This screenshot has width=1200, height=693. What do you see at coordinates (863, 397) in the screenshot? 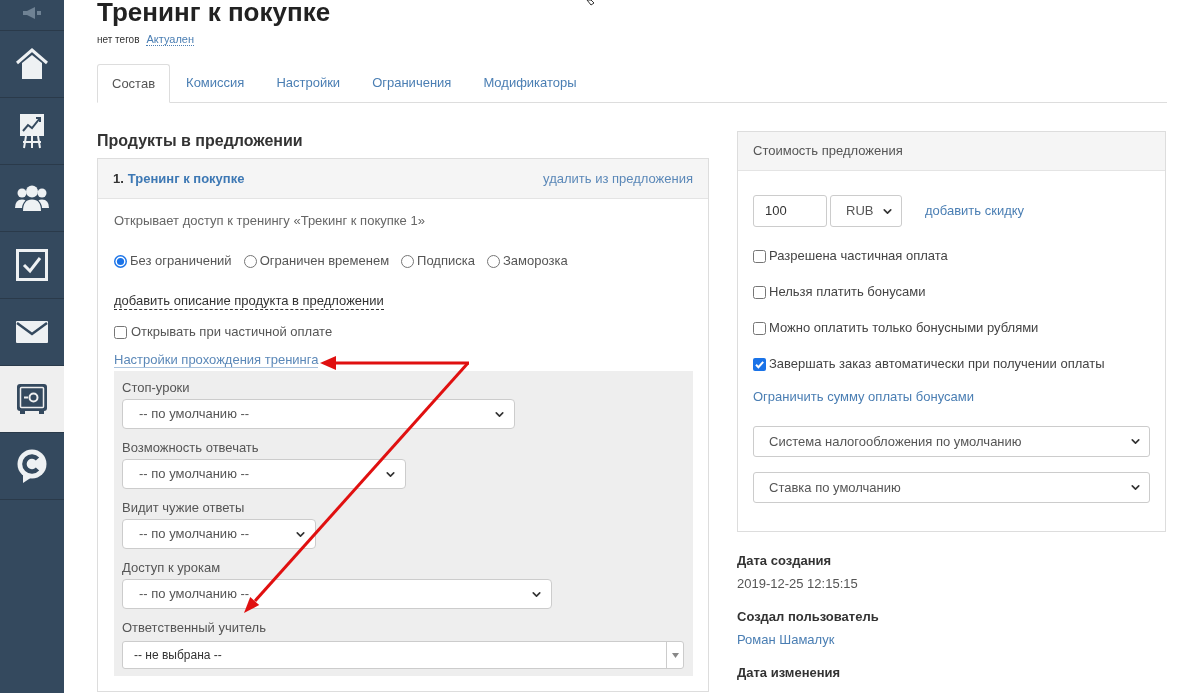
I see `bonus-limit-link: Ограничить сумму оплаты бонусами` at bounding box center [863, 397].